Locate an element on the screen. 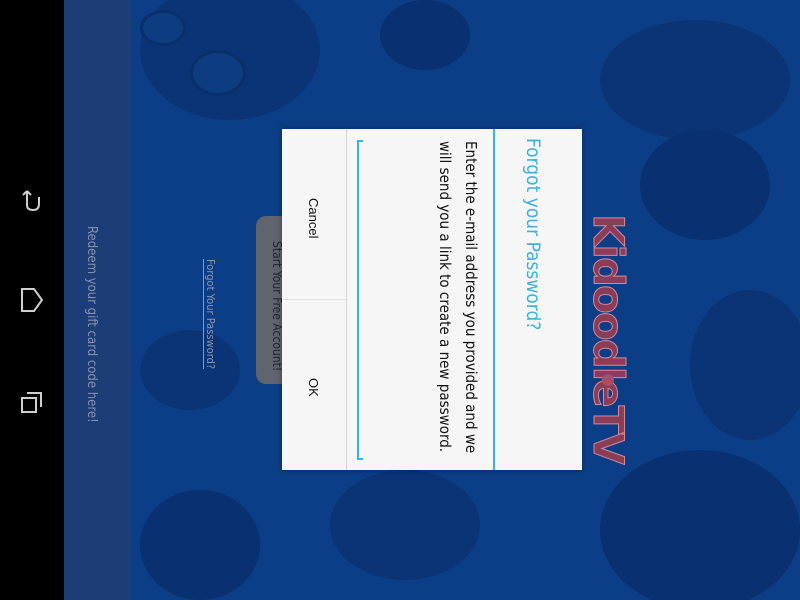  home-button is located at coordinates (32, 300).